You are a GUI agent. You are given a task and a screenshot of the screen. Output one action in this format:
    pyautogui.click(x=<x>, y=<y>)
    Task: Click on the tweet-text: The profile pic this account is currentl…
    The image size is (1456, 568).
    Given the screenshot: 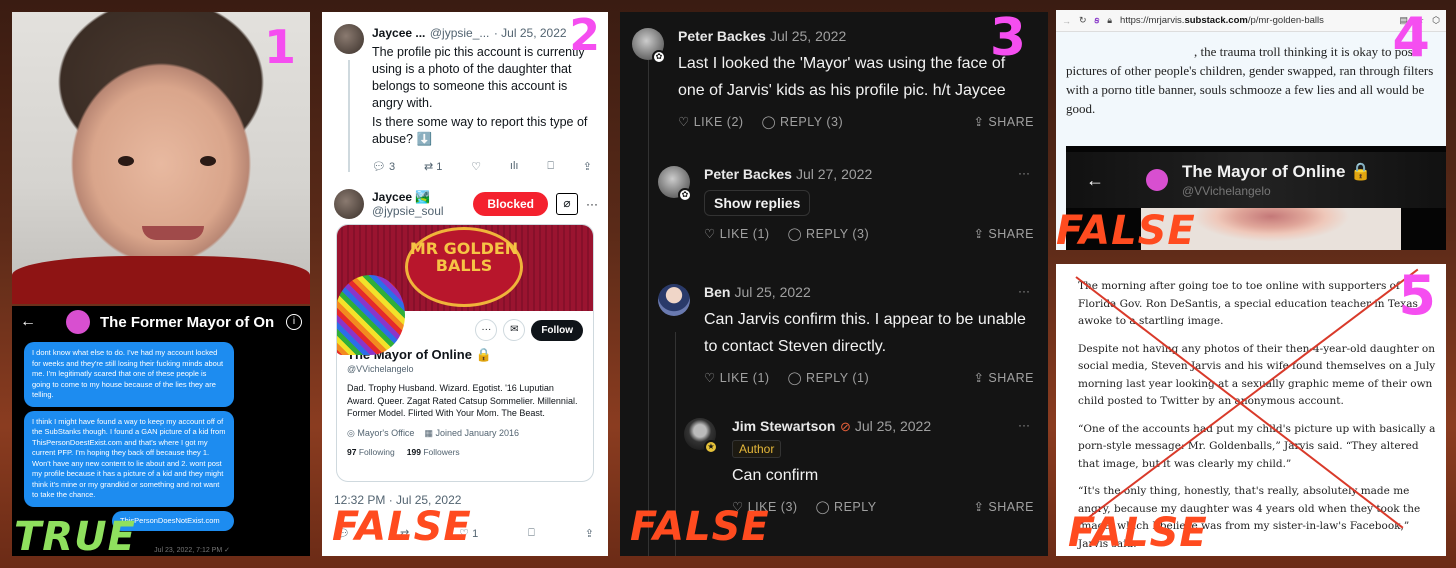 What is the action you would take?
    pyautogui.click(x=478, y=77)
    